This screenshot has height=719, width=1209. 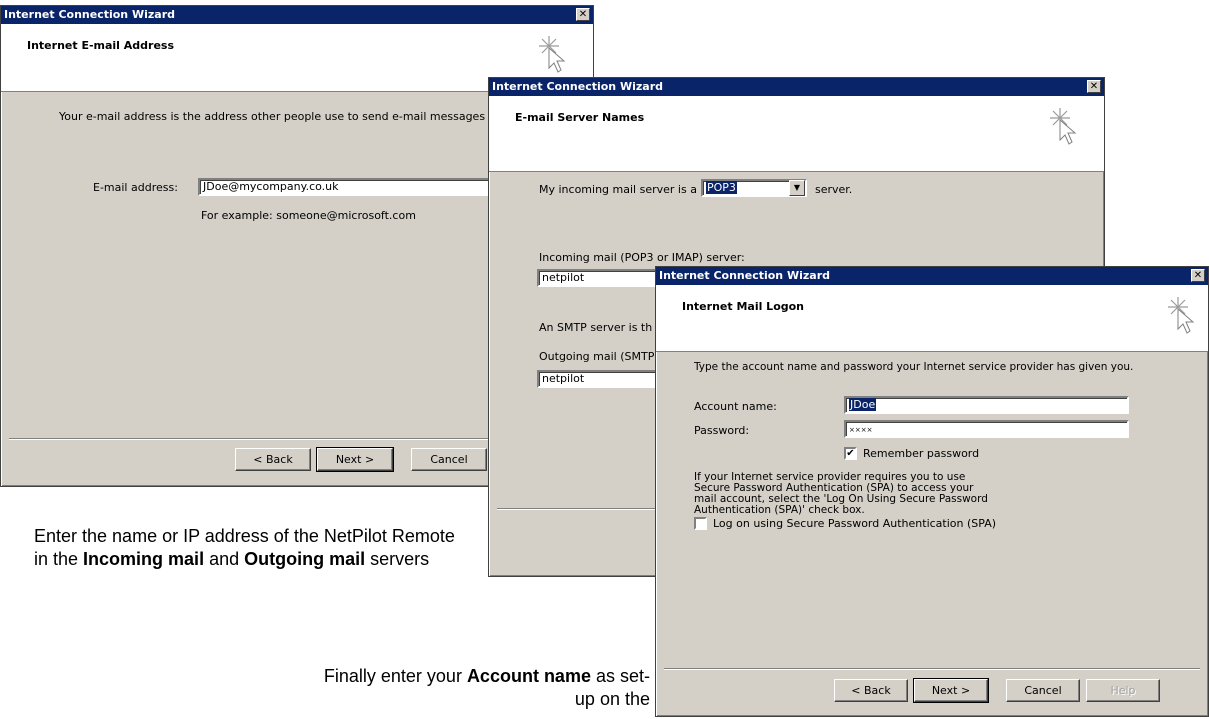 I want to click on example-text: For example: someone@microsoft.com, so click(x=308, y=215).